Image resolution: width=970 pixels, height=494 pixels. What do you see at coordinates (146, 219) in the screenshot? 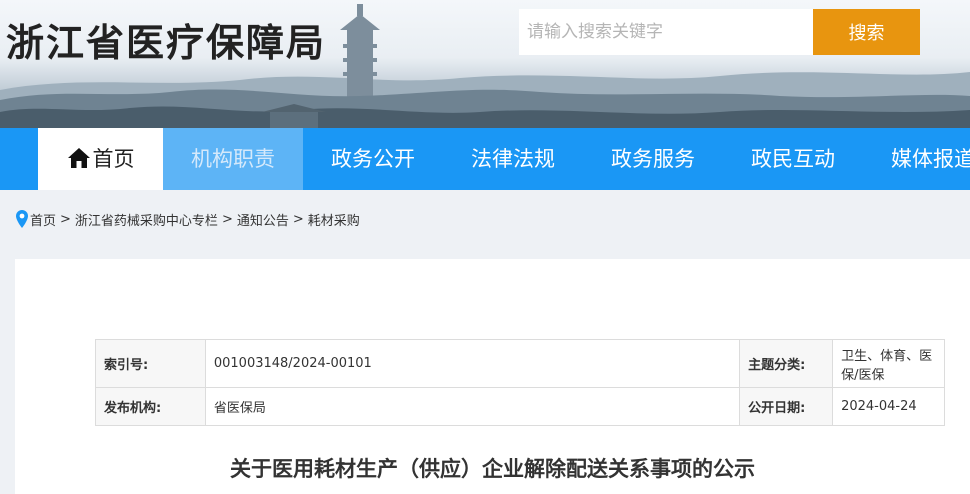
I see `breadcrumb-procurement-center: 浙江省药械采购中心专栏` at bounding box center [146, 219].